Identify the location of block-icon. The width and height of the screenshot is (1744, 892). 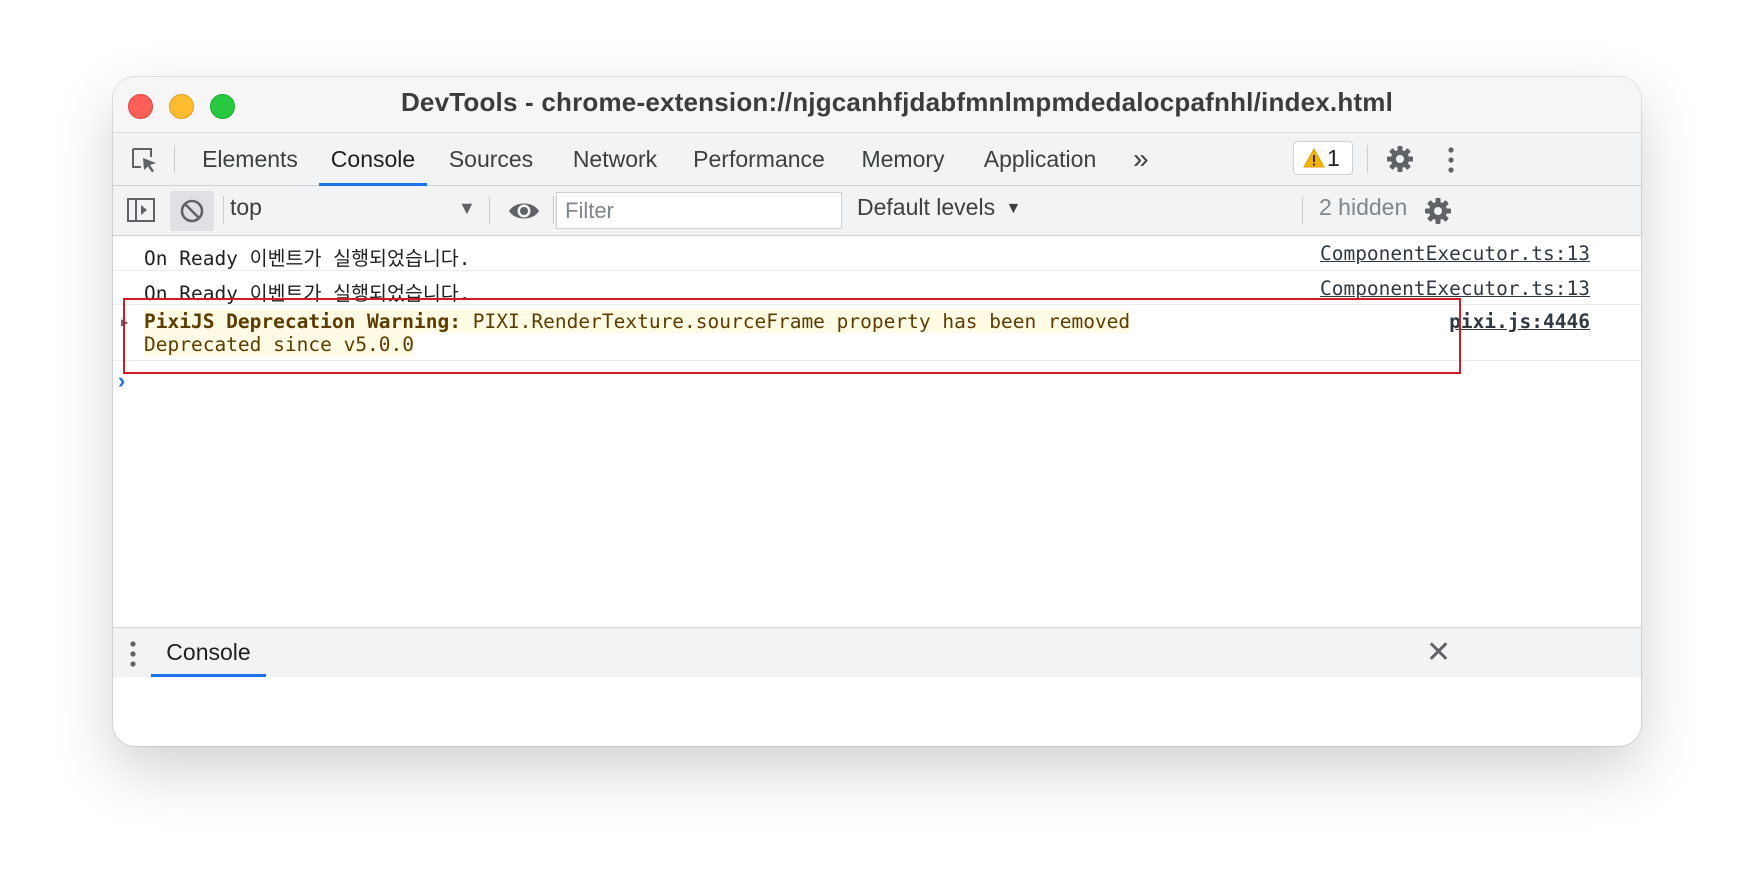
(192, 211).